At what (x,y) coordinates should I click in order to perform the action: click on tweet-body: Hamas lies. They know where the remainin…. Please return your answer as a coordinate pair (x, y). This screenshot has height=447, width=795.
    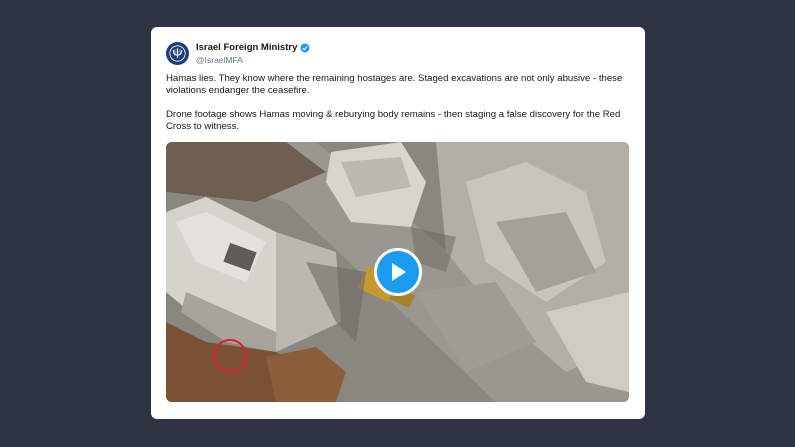
    Looking at the image, I should click on (400, 103).